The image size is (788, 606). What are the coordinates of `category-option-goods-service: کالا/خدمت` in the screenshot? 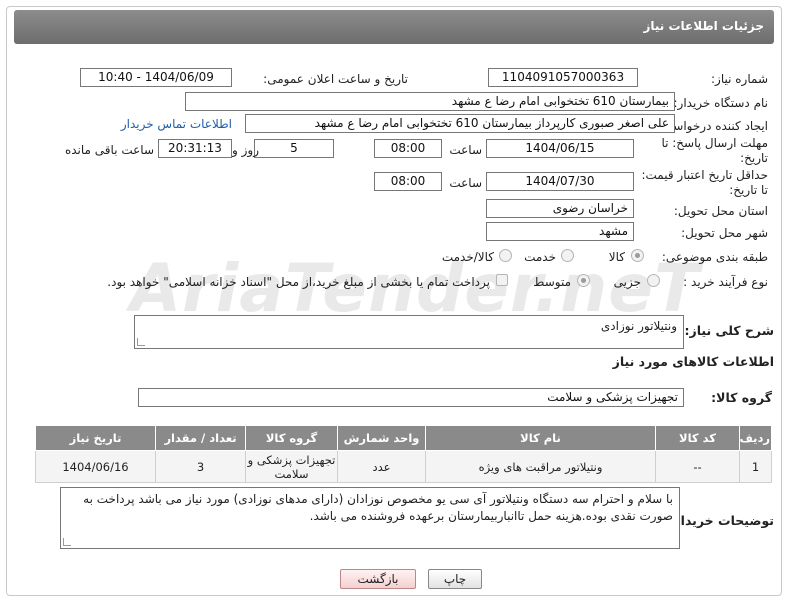 It's located at (467, 257).